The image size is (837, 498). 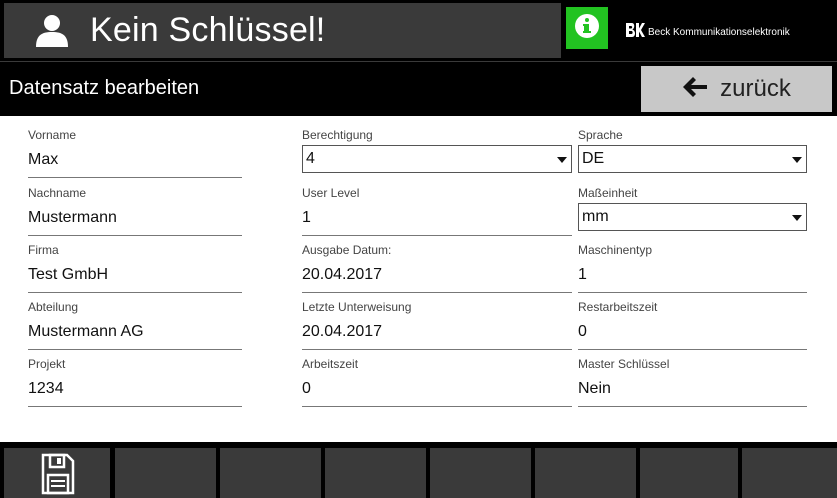 What do you see at coordinates (437, 159) in the screenshot?
I see `berechtigung-select: 4` at bounding box center [437, 159].